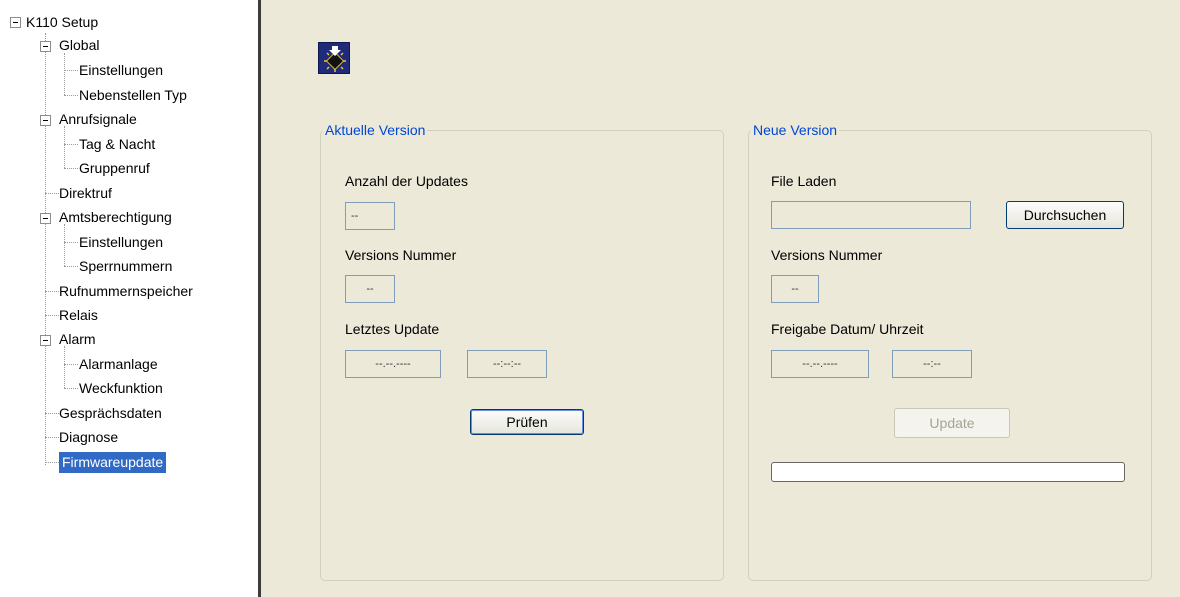  Describe the element at coordinates (375, 130) in the screenshot. I see `current-version-legend: Aktuelle Version` at that location.